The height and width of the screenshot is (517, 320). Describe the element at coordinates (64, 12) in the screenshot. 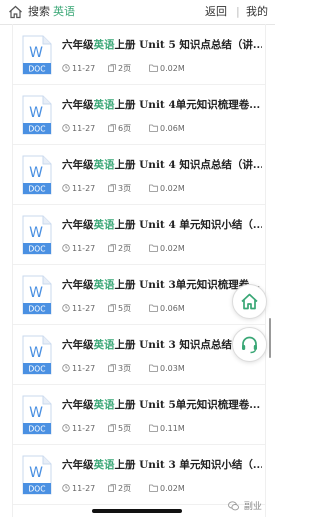

I see `search-keyword: 英语` at that location.